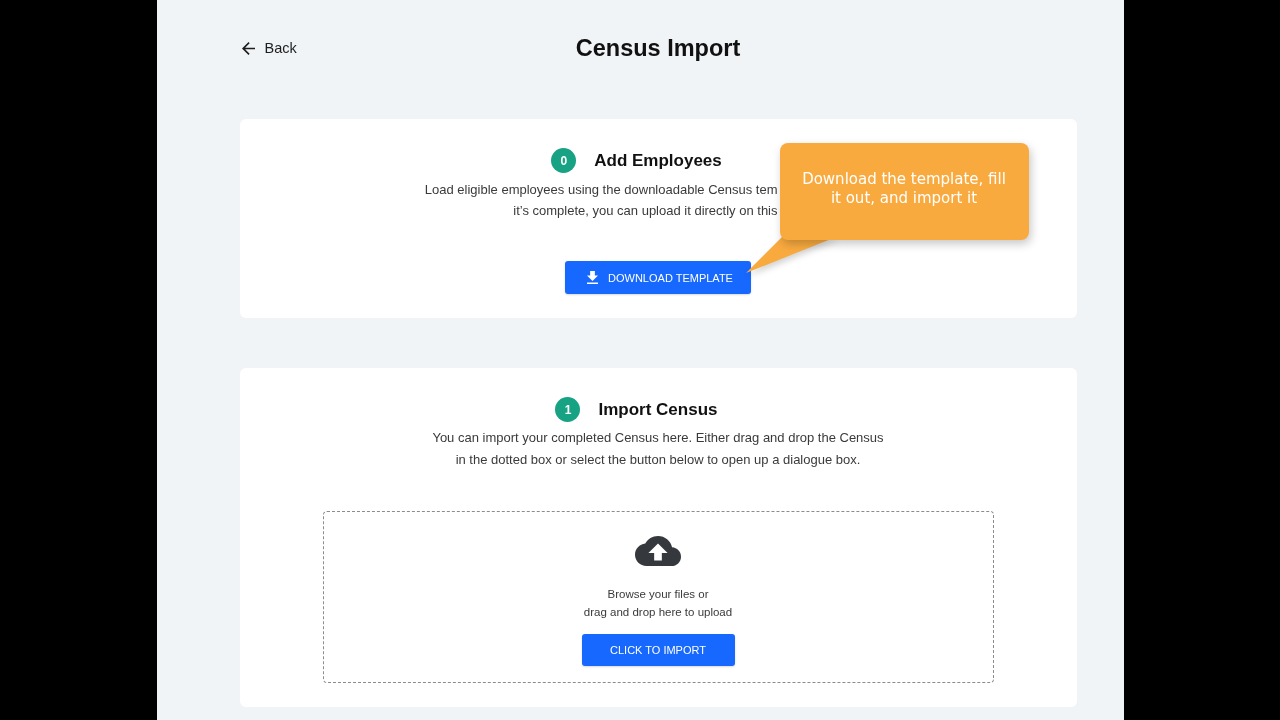 The image size is (1280, 720). What do you see at coordinates (593, 277) in the screenshot?
I see `download-icon` at bounding box center [593, 277].